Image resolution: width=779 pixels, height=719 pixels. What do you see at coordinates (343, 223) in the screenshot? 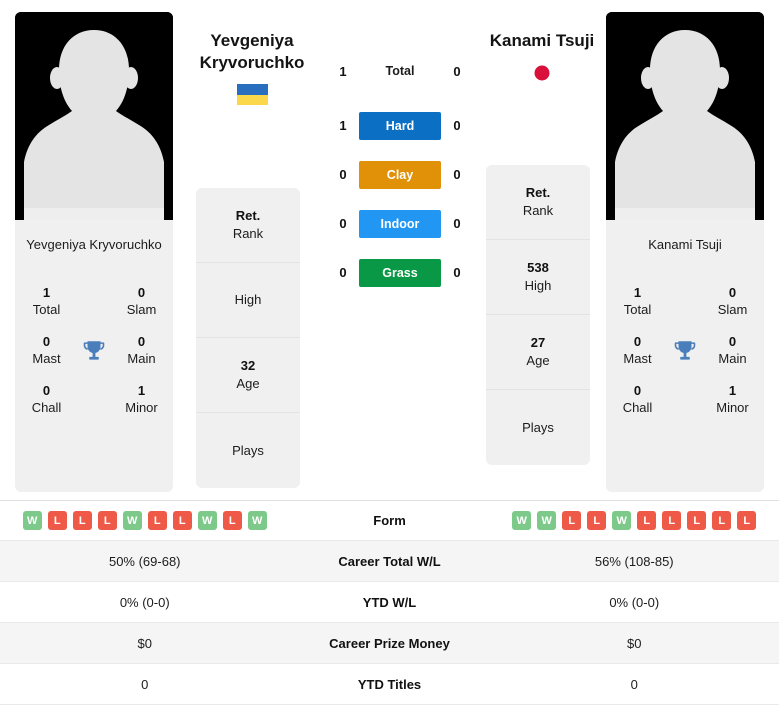
I see `surface-left-value-indoor: 0` at bounding box center [343, 223].